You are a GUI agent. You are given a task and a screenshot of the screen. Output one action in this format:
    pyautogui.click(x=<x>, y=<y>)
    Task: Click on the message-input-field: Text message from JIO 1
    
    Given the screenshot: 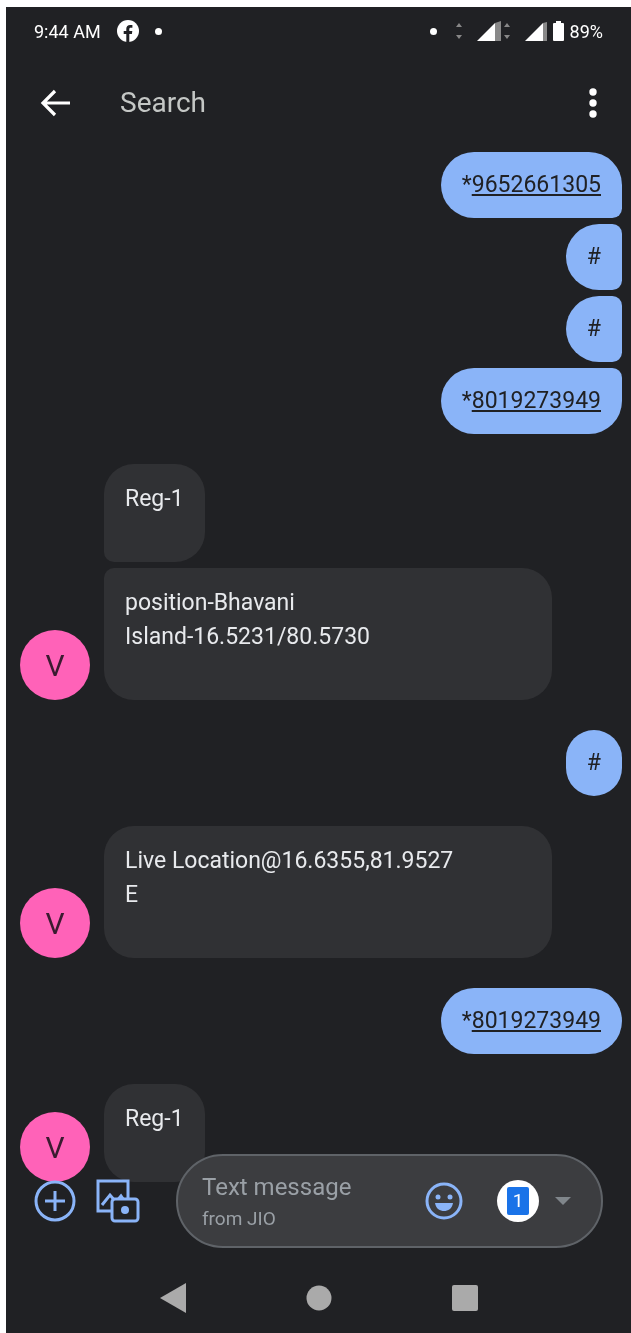 What is the action you would take?
    pyautogui.click(x=389, y=1201)
    